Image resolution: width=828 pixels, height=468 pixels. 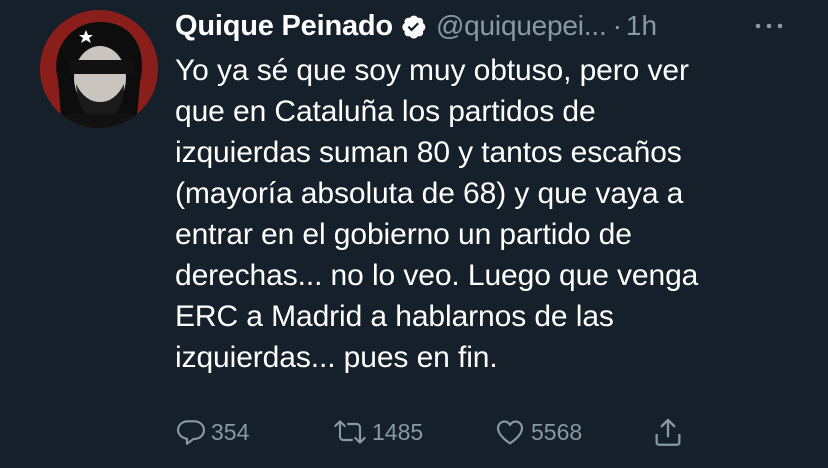 What do you see at coordinates (191, 432) in the screenshot?
I see `reply-icon` at bounding box center [191, 432].